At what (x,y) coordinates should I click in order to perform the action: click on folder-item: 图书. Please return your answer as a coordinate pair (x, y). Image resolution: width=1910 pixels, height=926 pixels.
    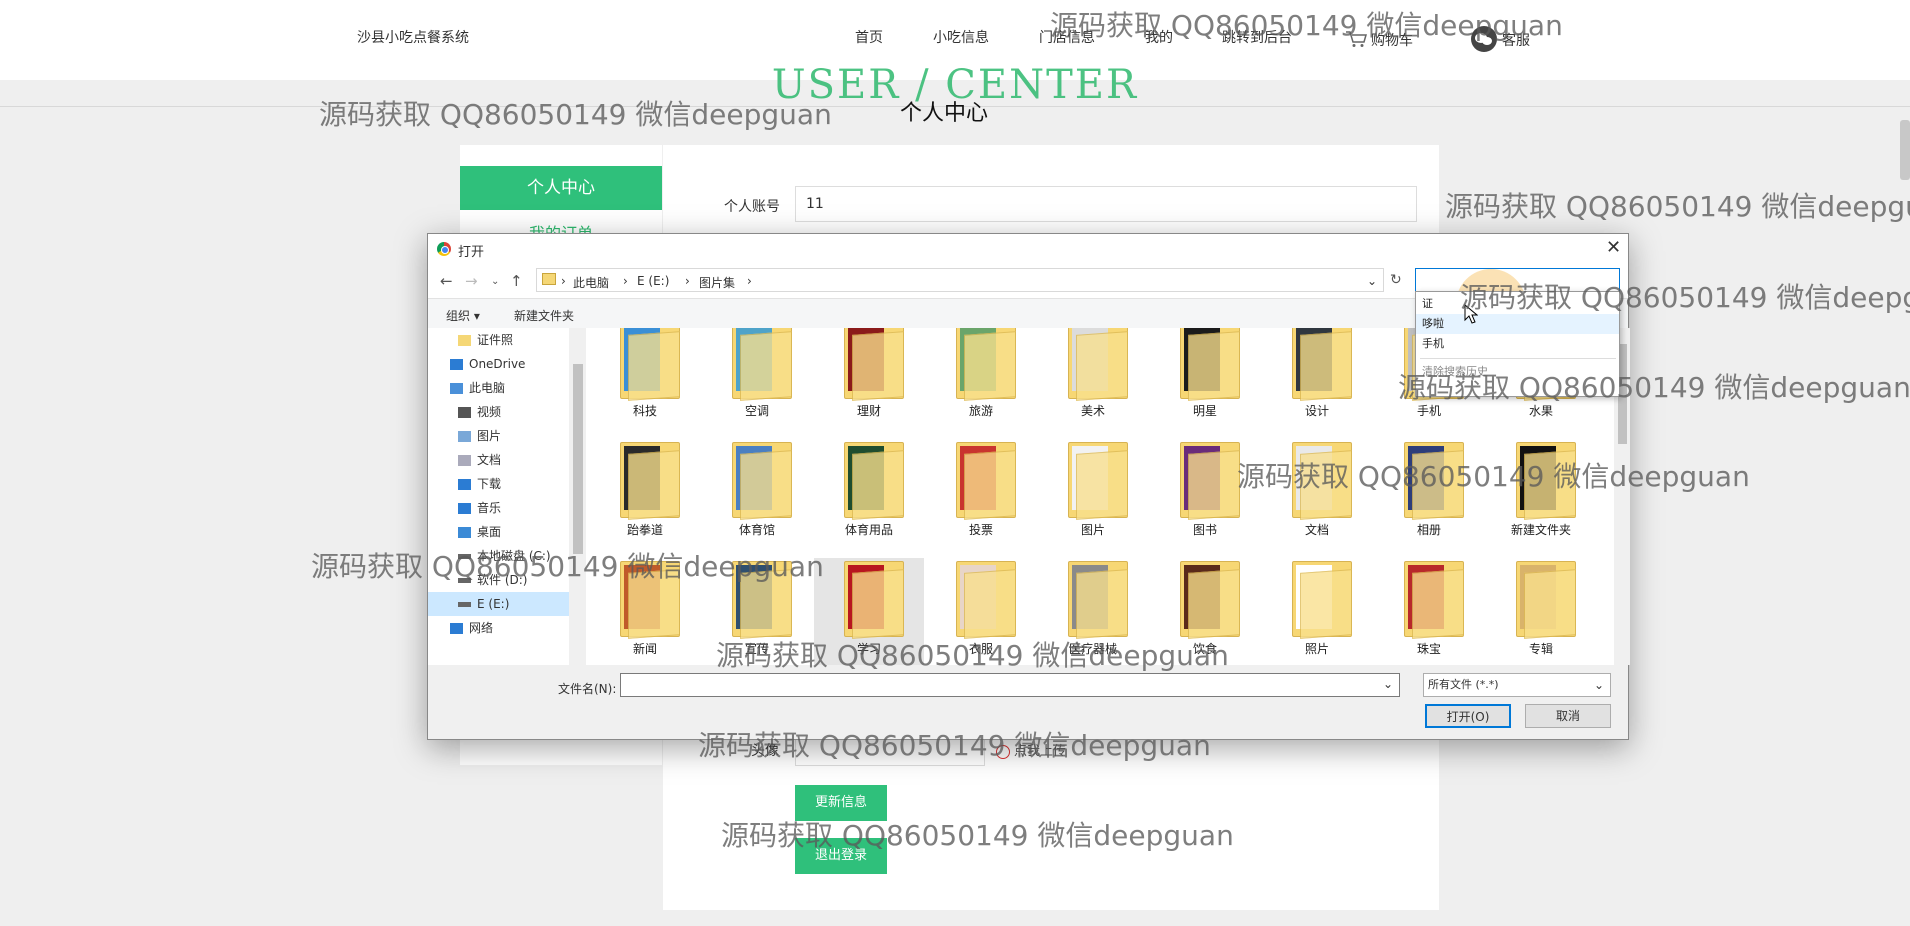
    Looking at the image, I should click on (1205, 498).